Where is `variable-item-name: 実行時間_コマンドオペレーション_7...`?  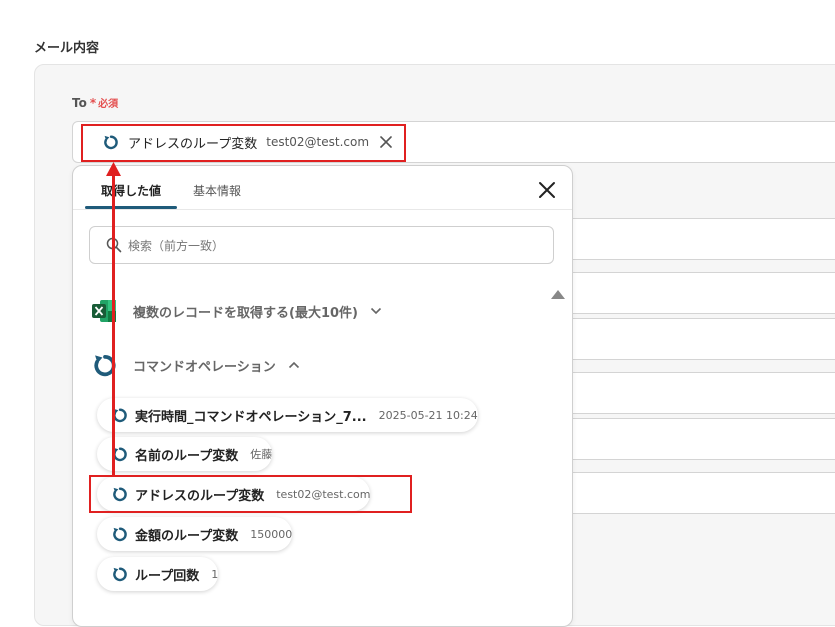 variable-item-name: 実行時間_コマンドオペレーション_7... is located at coordinates (251, 417).